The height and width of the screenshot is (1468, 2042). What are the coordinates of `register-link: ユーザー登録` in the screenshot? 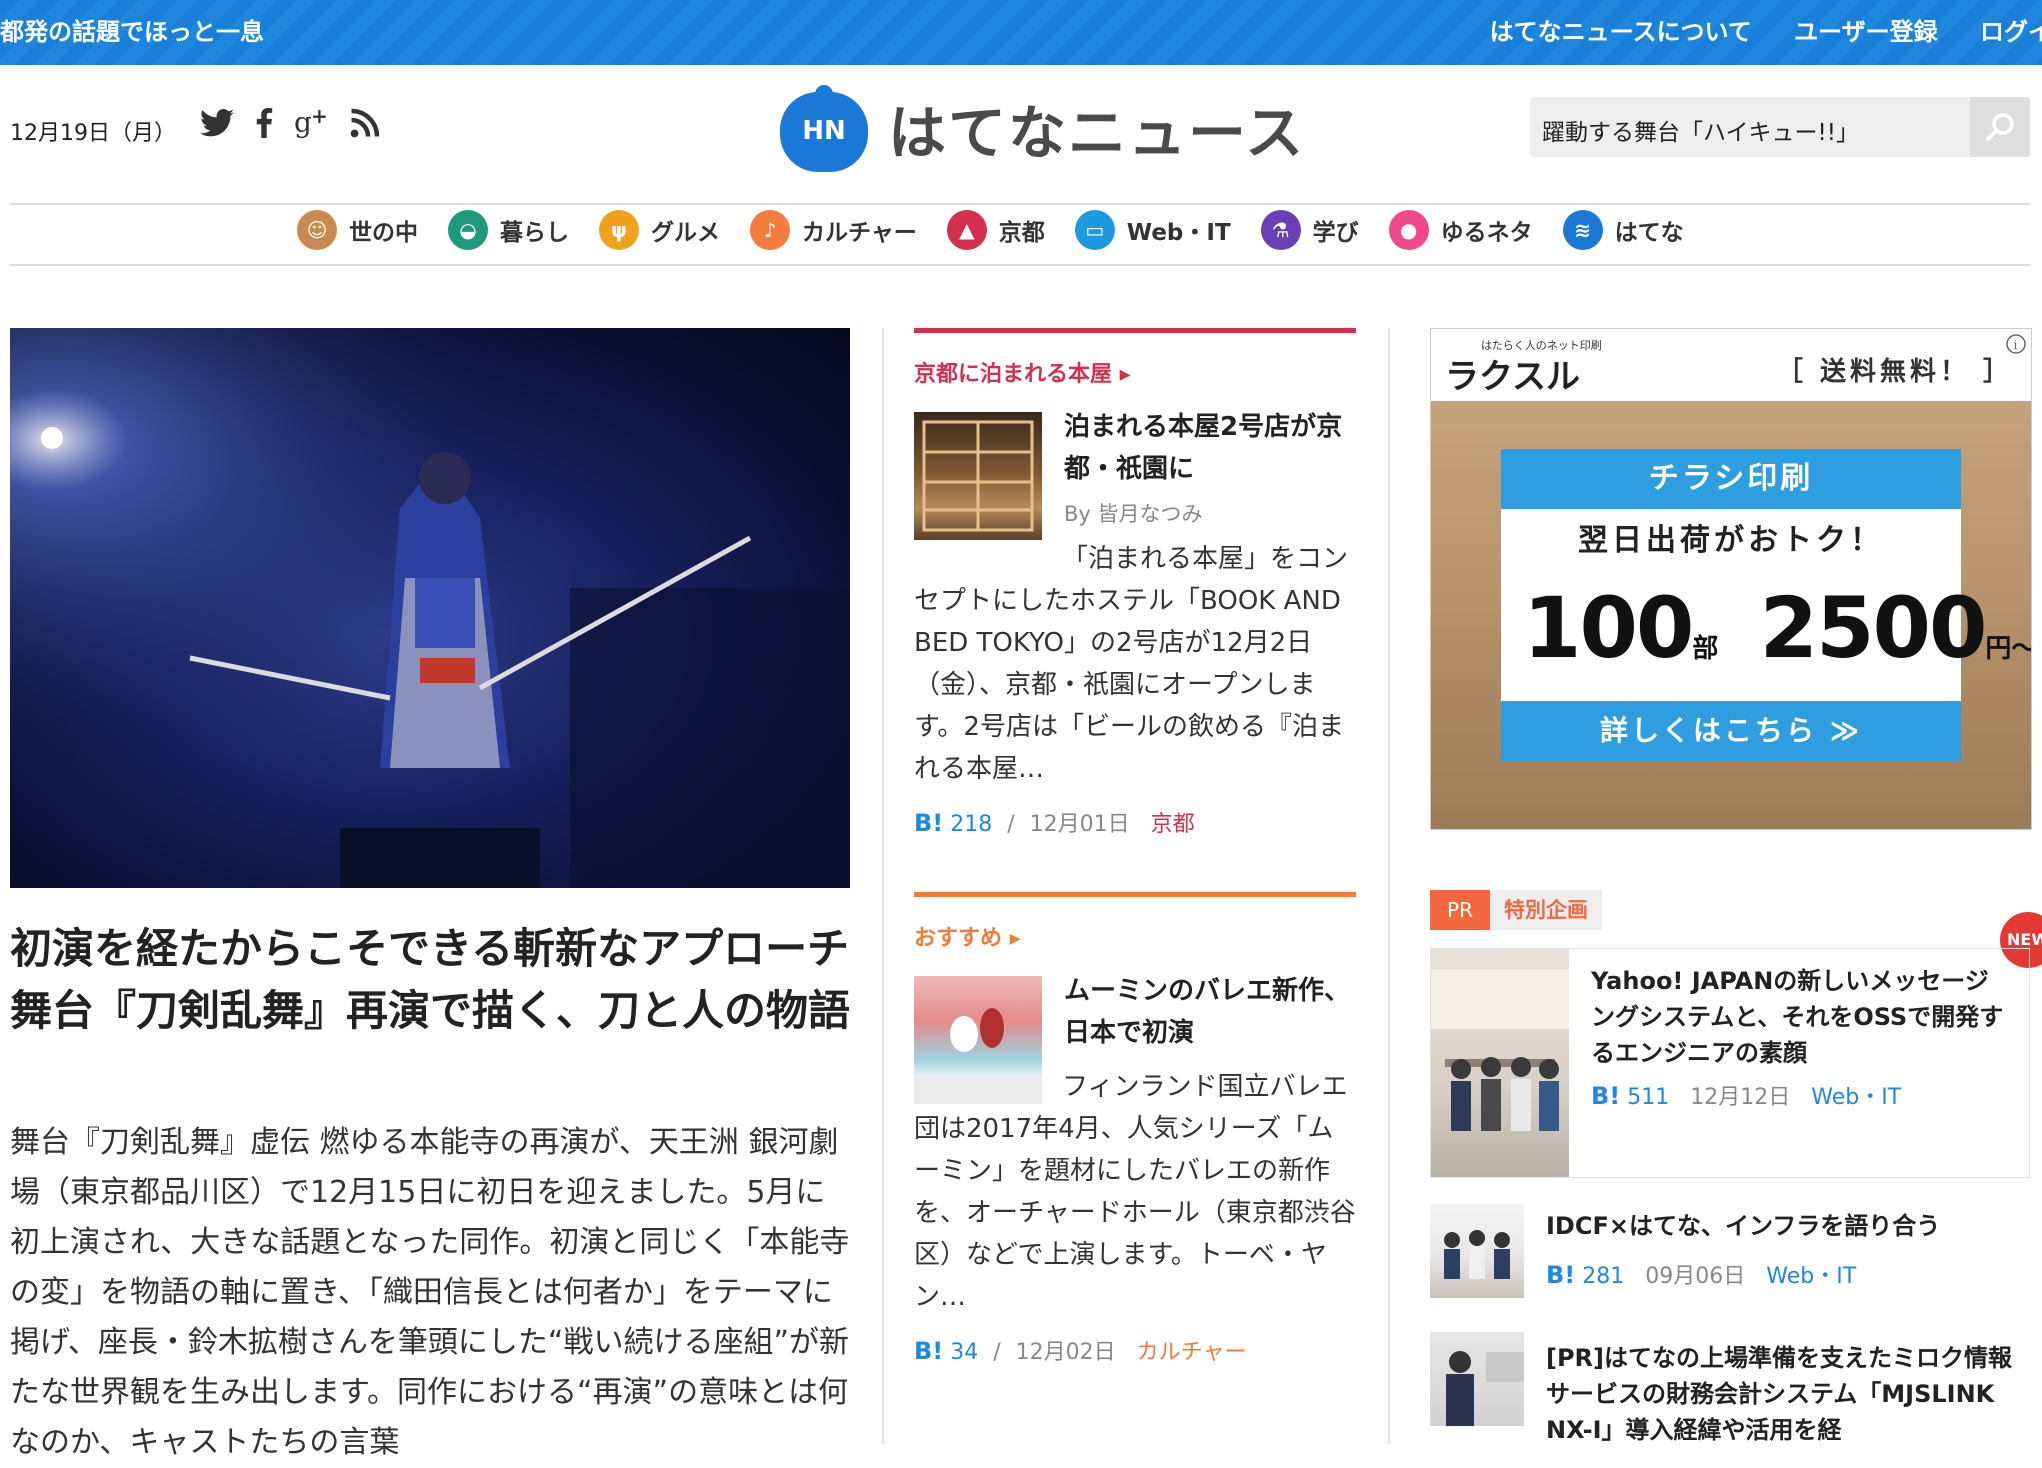 It's located at (1866, 32).